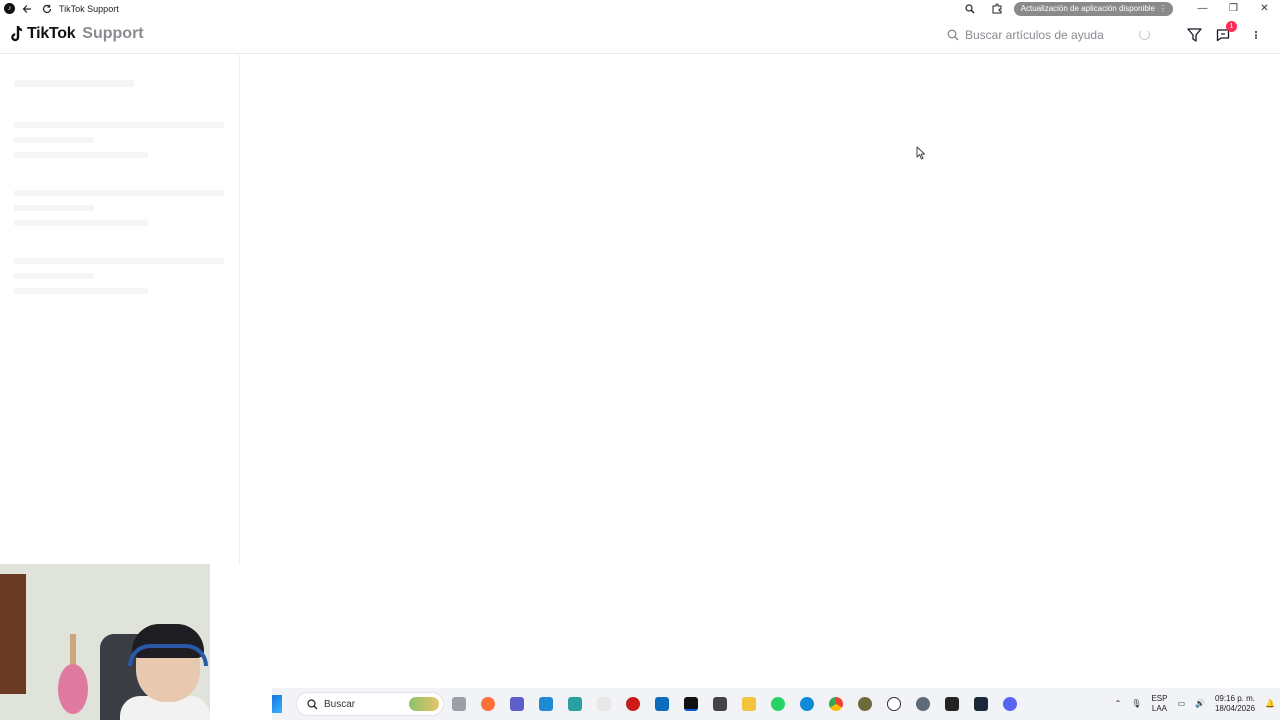 This screenshot has height=720, width=1280. What do you see at coordinates (340, 704) in the screenshot?
I see `taskbar-search-label: Buscar` at bounding box center [340, 704].